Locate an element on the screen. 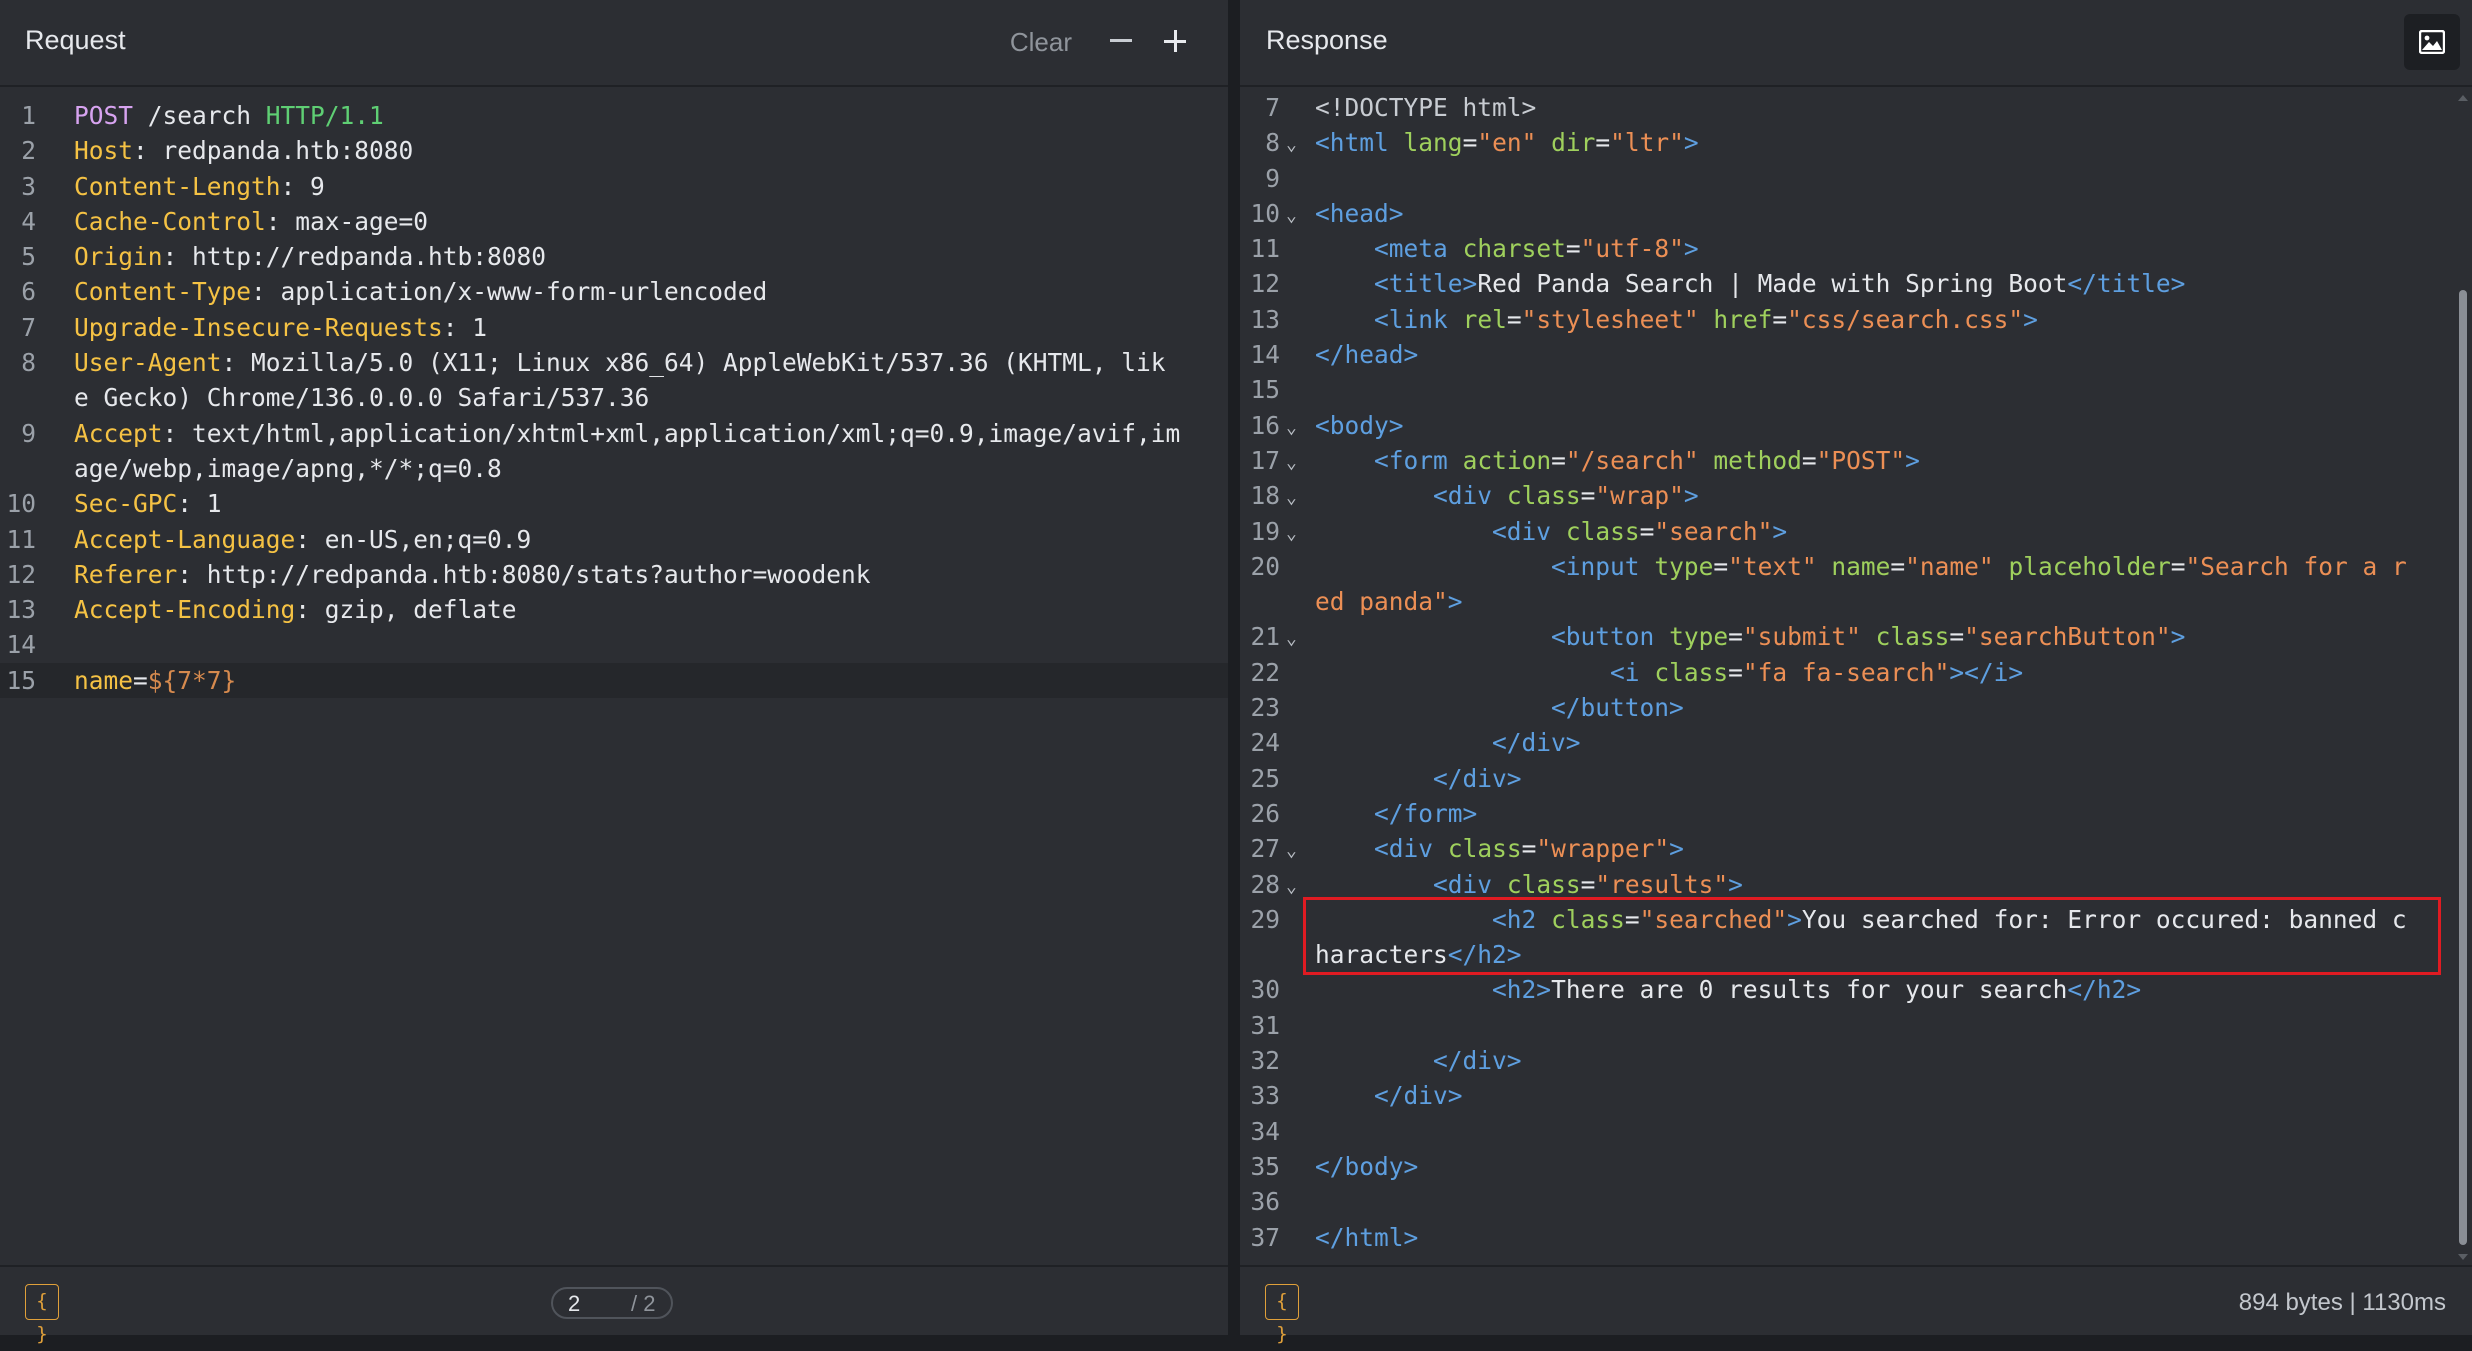  token: Referer is located at coordinates (126, 574).